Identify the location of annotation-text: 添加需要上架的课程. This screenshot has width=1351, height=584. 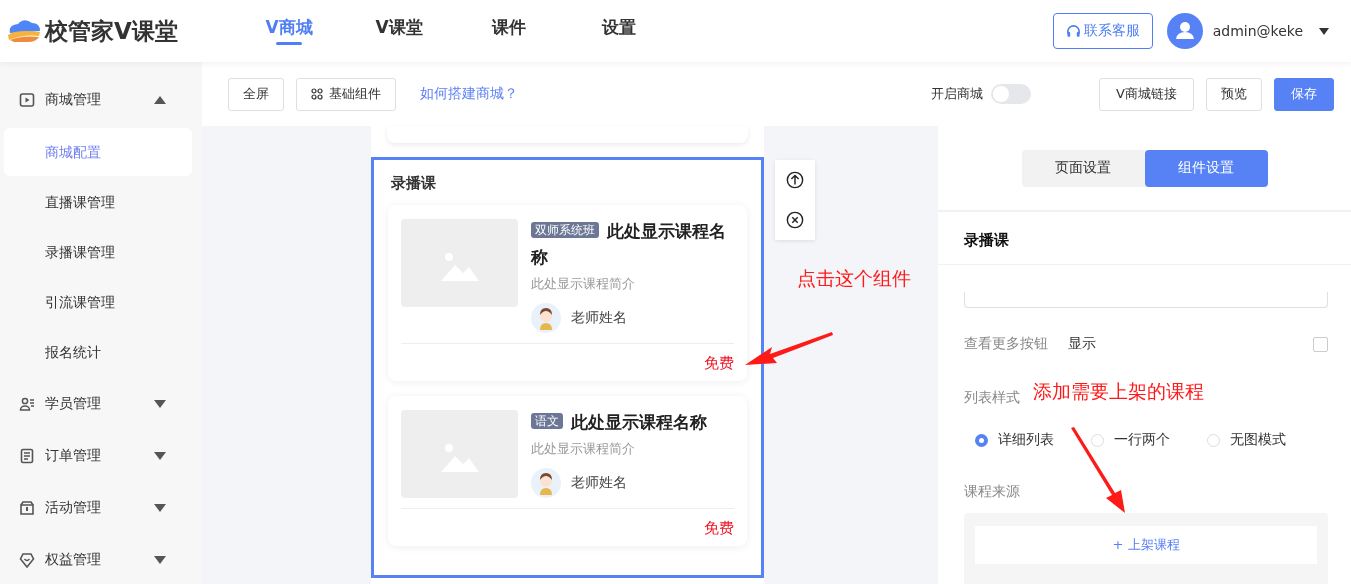
(1118, 391).